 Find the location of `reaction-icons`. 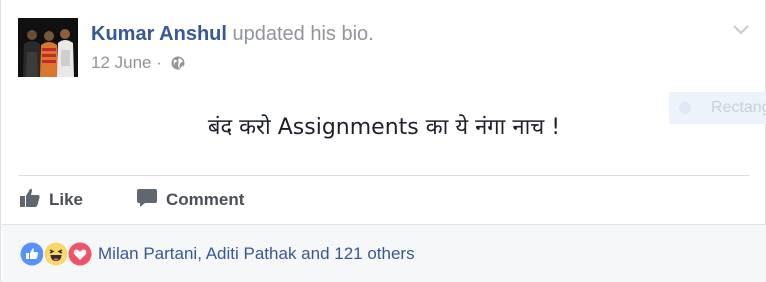

reaction-icons is located at coordinates (57, 254).